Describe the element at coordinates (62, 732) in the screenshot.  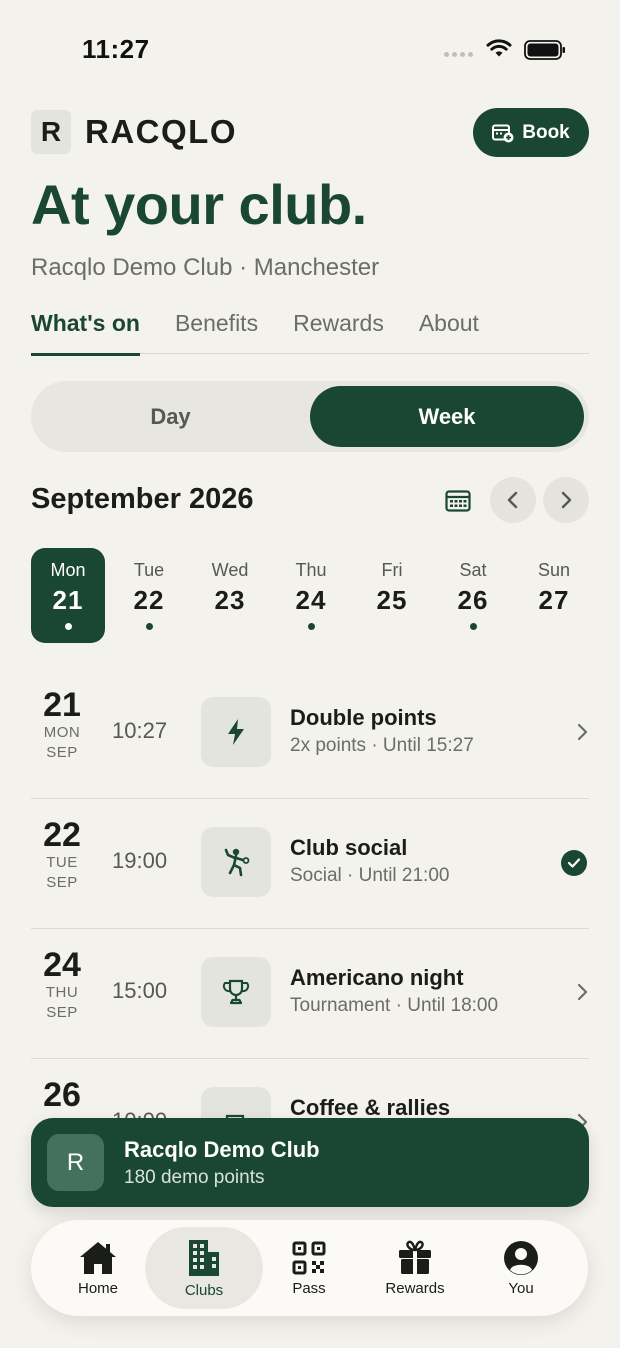
I see `event-weekday: MON` at that location.